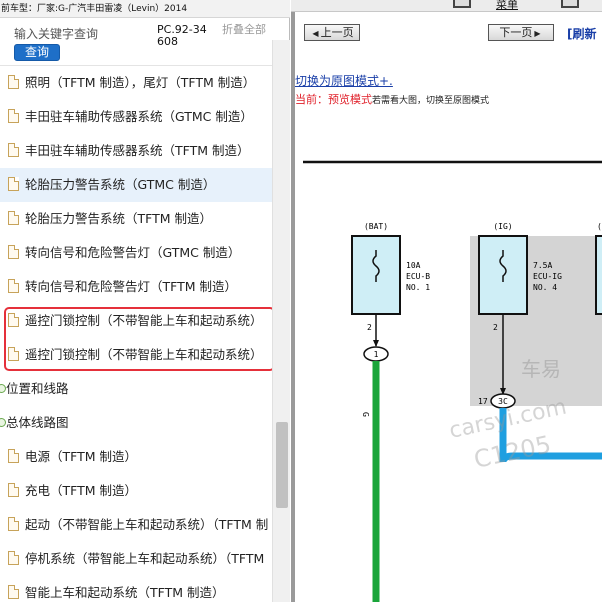 This screenshot has height=602, width=602. I want to click on tree-item-label: 丰田驻车辅助传感器系统（GTMC 制造）, so click(139, 116).